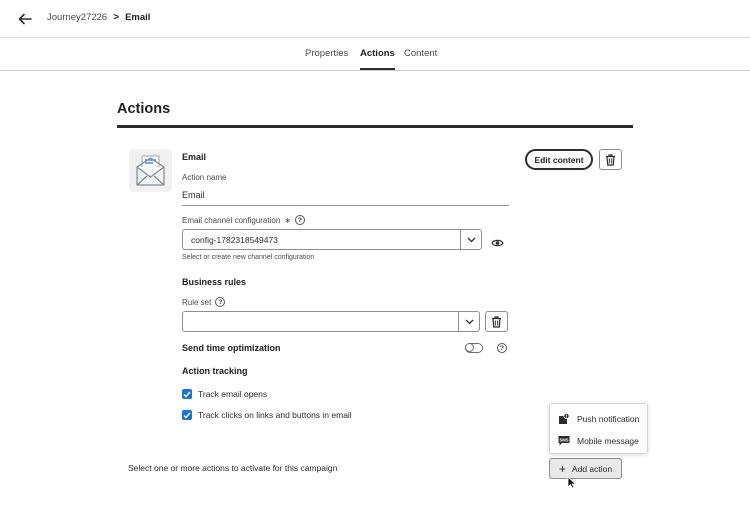  I want to click on menu-item-push-notification: Push notification, so click(598, 419).